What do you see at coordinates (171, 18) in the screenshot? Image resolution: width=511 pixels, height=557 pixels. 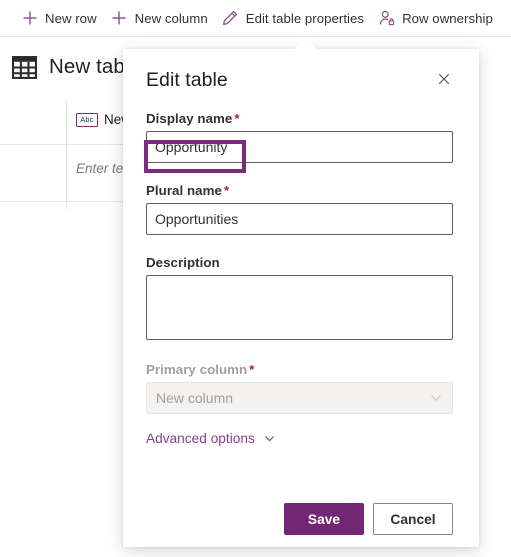 I see `new-column-label: New column` at bounding box center [171, 18].